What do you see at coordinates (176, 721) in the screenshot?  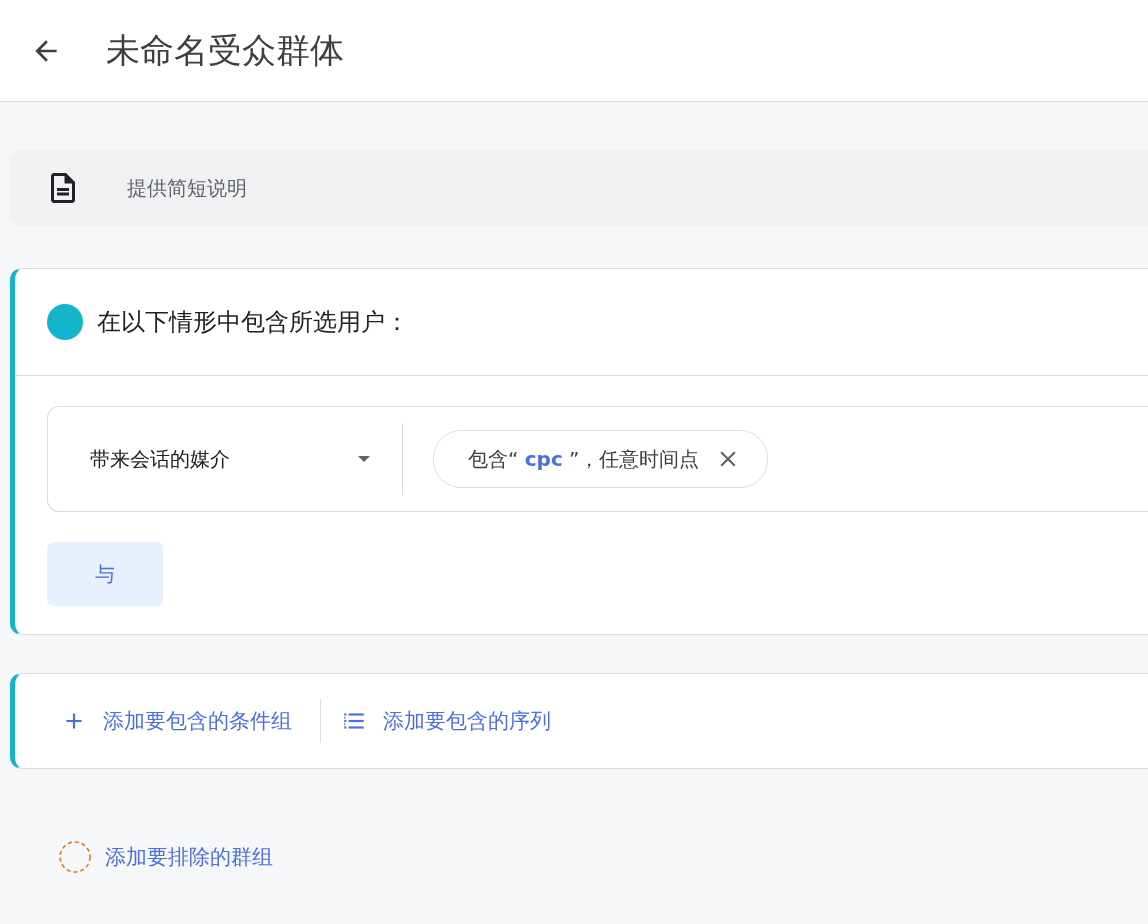 I see `add-link: 添加要包含的条件组` at bounding box center [176, 721].